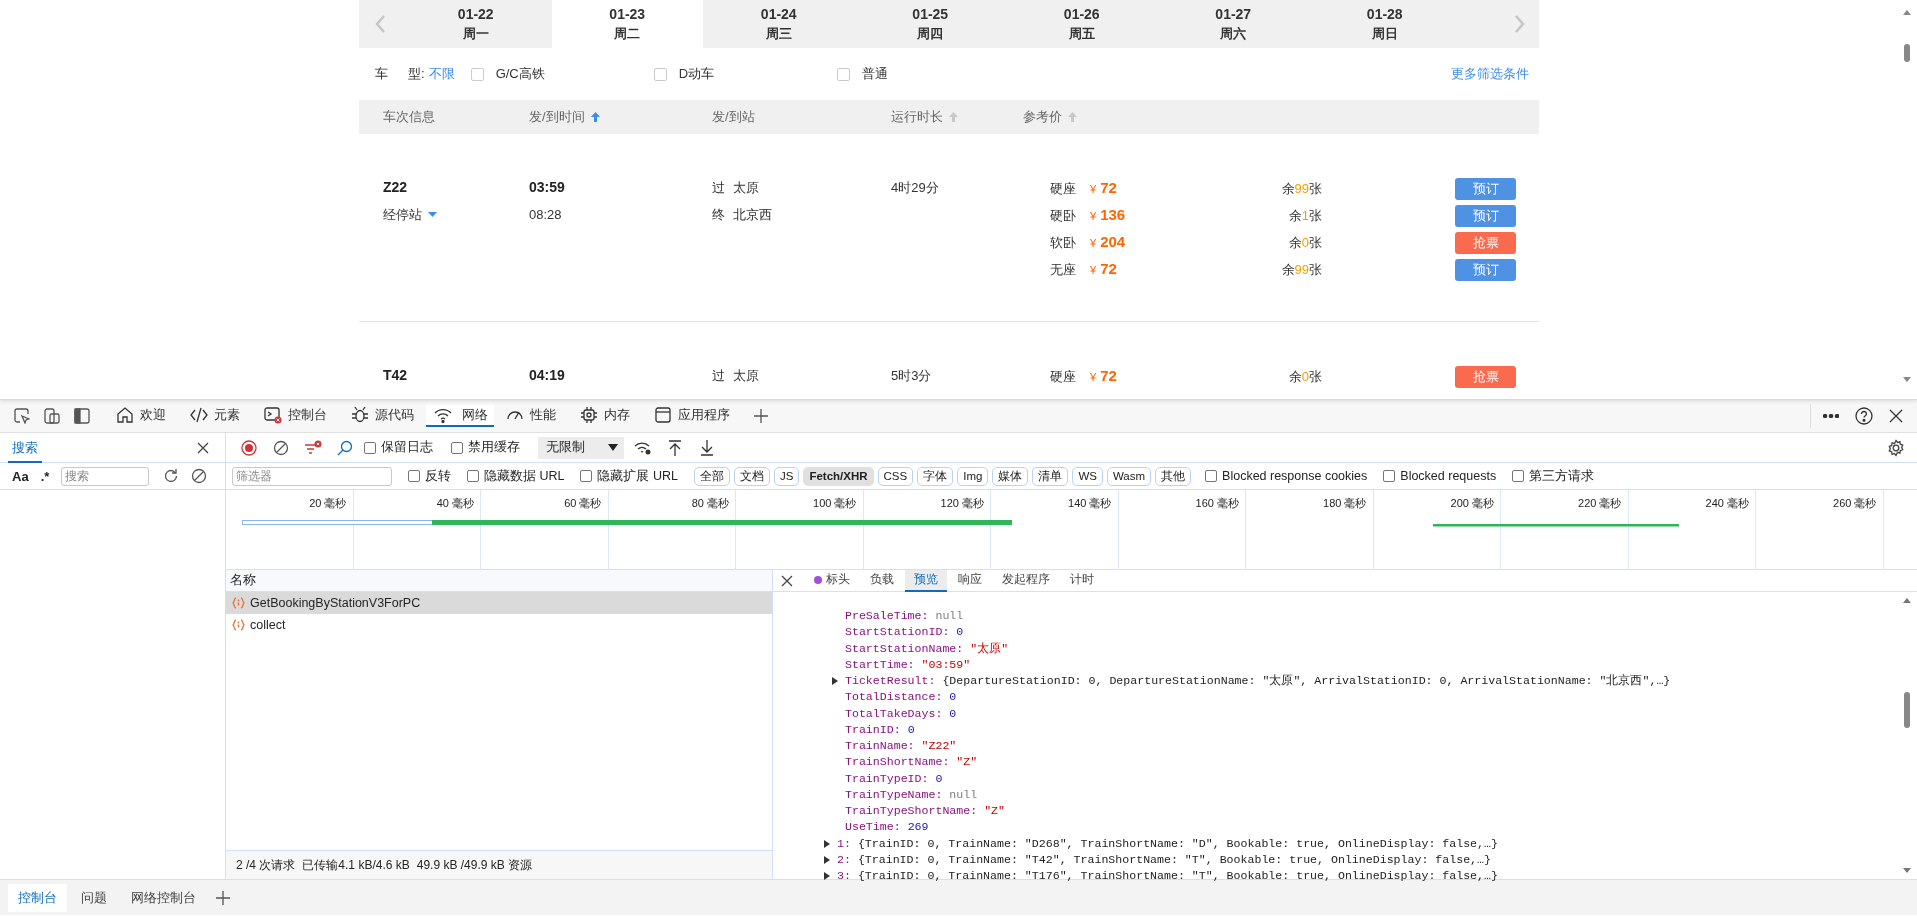  What do you see at coordinates (917, 117) in the screenshot?
I see `column-header: 运行时长` at bounding box center [917, 117].